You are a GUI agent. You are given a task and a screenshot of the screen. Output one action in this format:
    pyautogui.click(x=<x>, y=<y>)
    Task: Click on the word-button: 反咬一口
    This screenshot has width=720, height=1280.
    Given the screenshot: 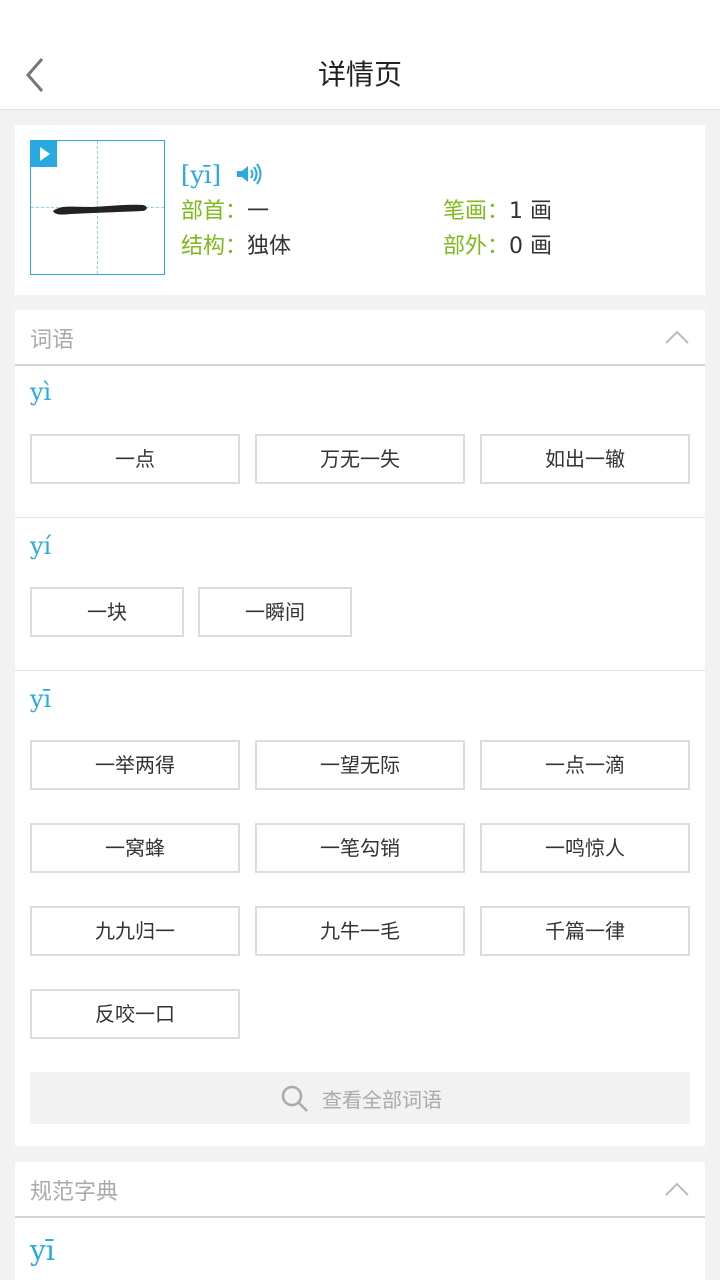 What is the action you would take?
    pyautogui.click(x=135, y=1014)
    